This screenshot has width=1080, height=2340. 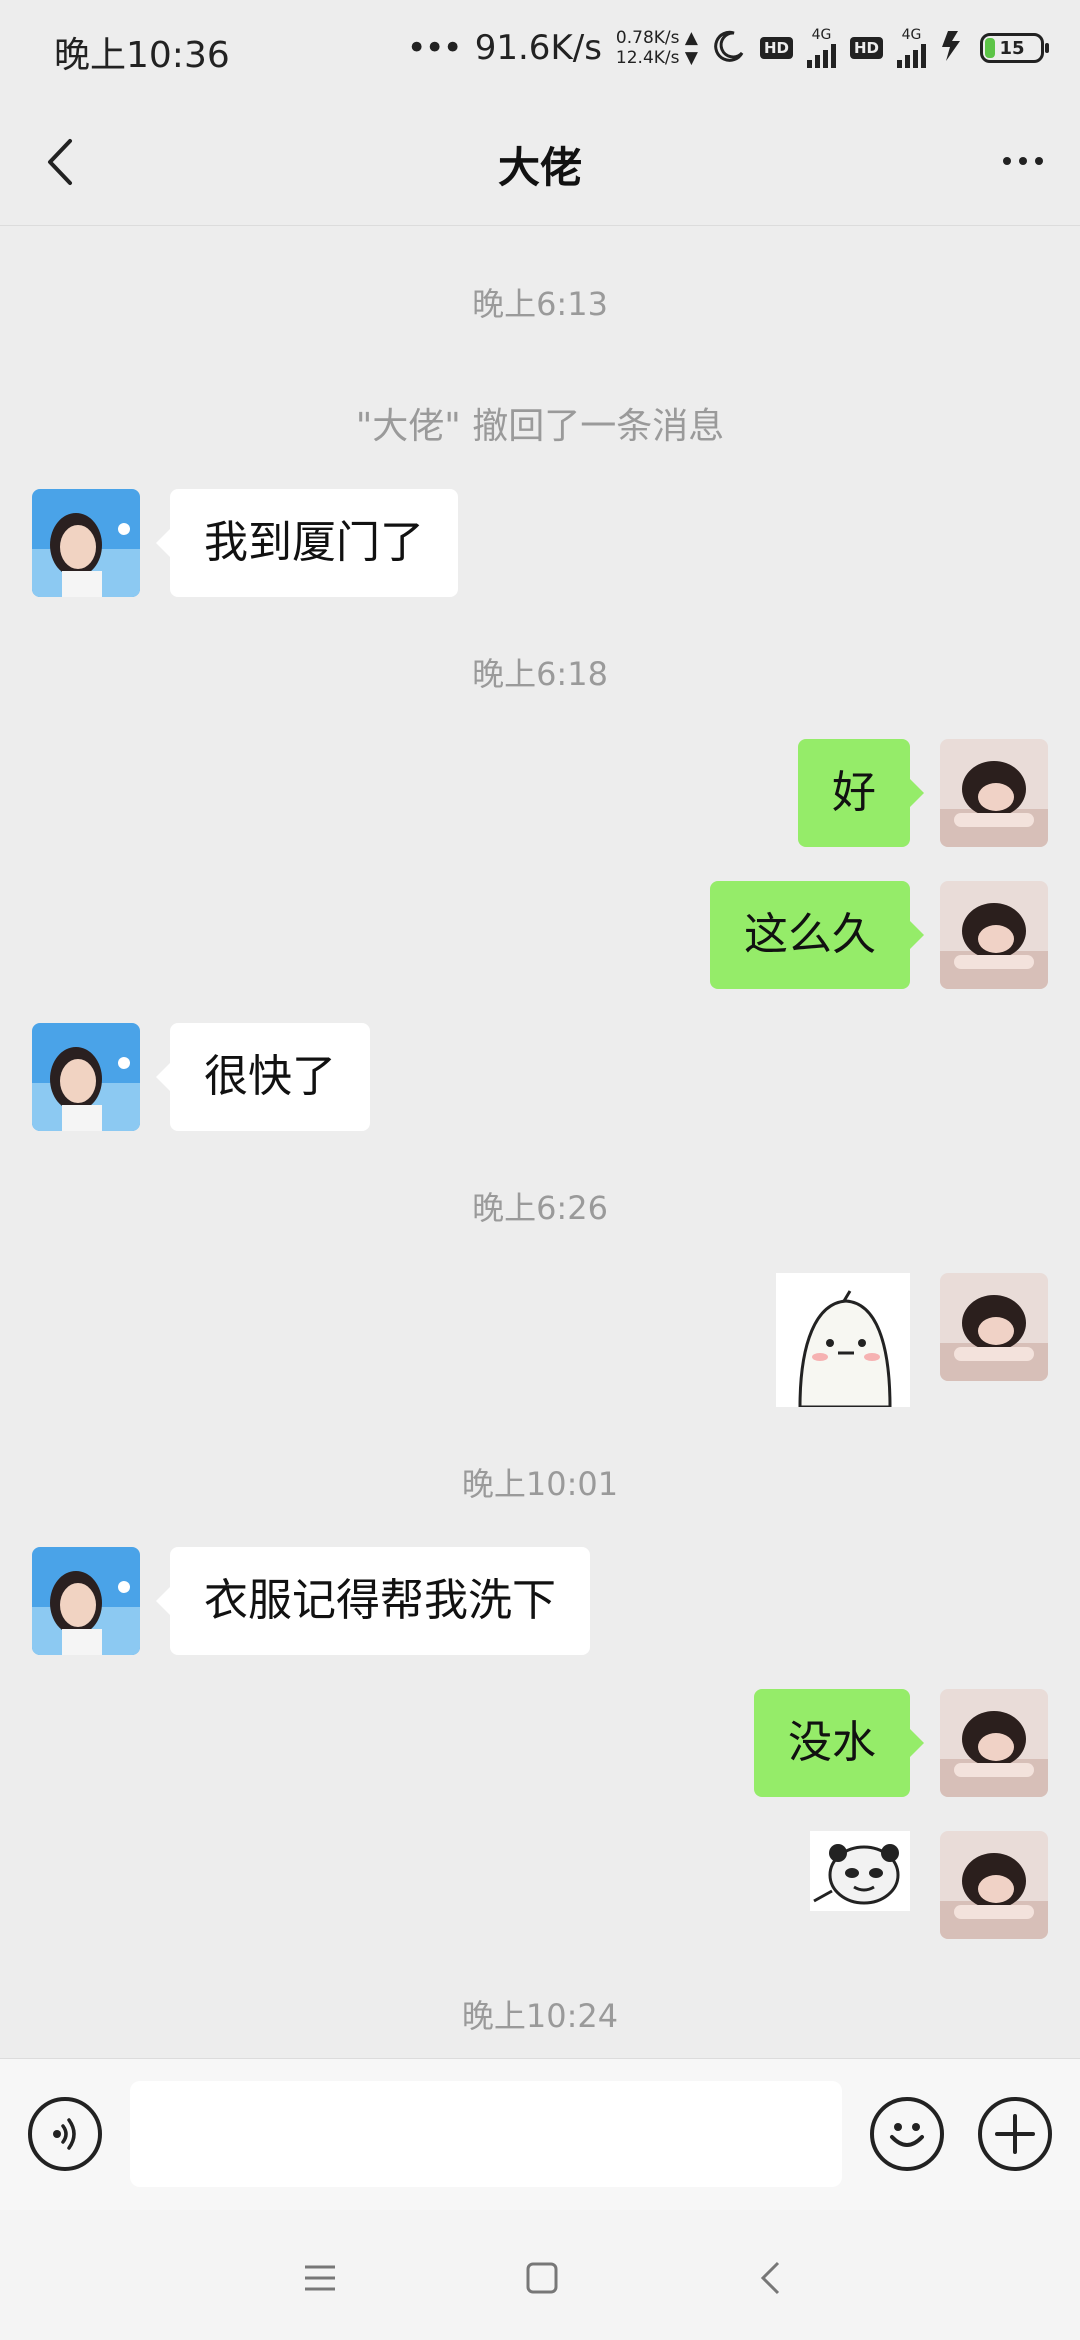 I want to click on hd-badge-2: HD, so click(x=866, y=48).